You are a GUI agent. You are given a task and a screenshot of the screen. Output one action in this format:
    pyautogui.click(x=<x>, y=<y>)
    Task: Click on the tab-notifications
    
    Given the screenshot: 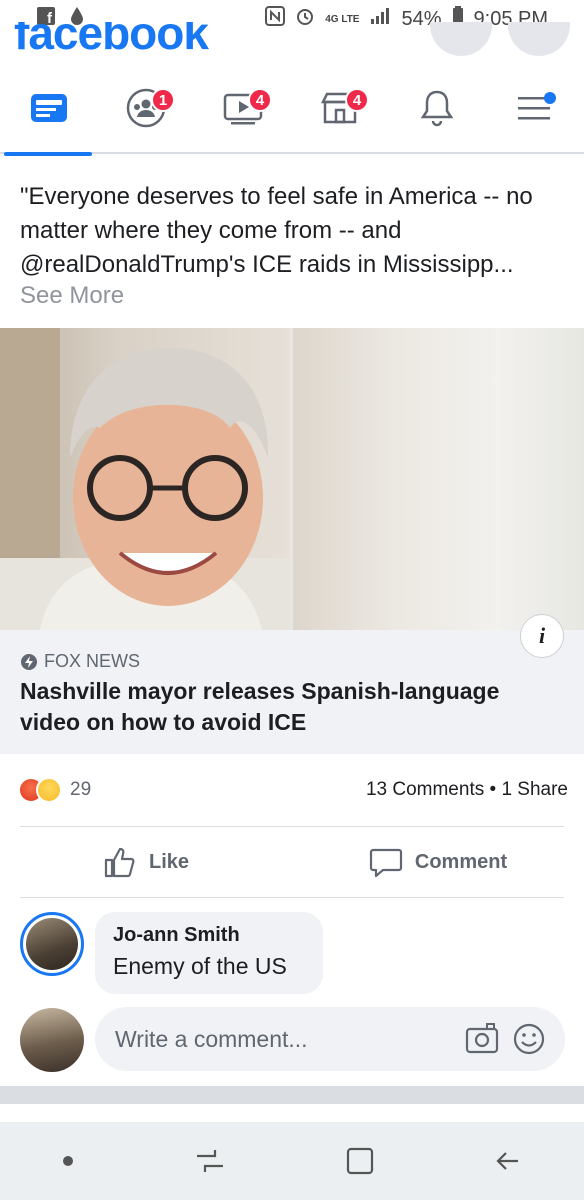 What is the action you would take?
    pyautogui.click(x=436, y=108)
    